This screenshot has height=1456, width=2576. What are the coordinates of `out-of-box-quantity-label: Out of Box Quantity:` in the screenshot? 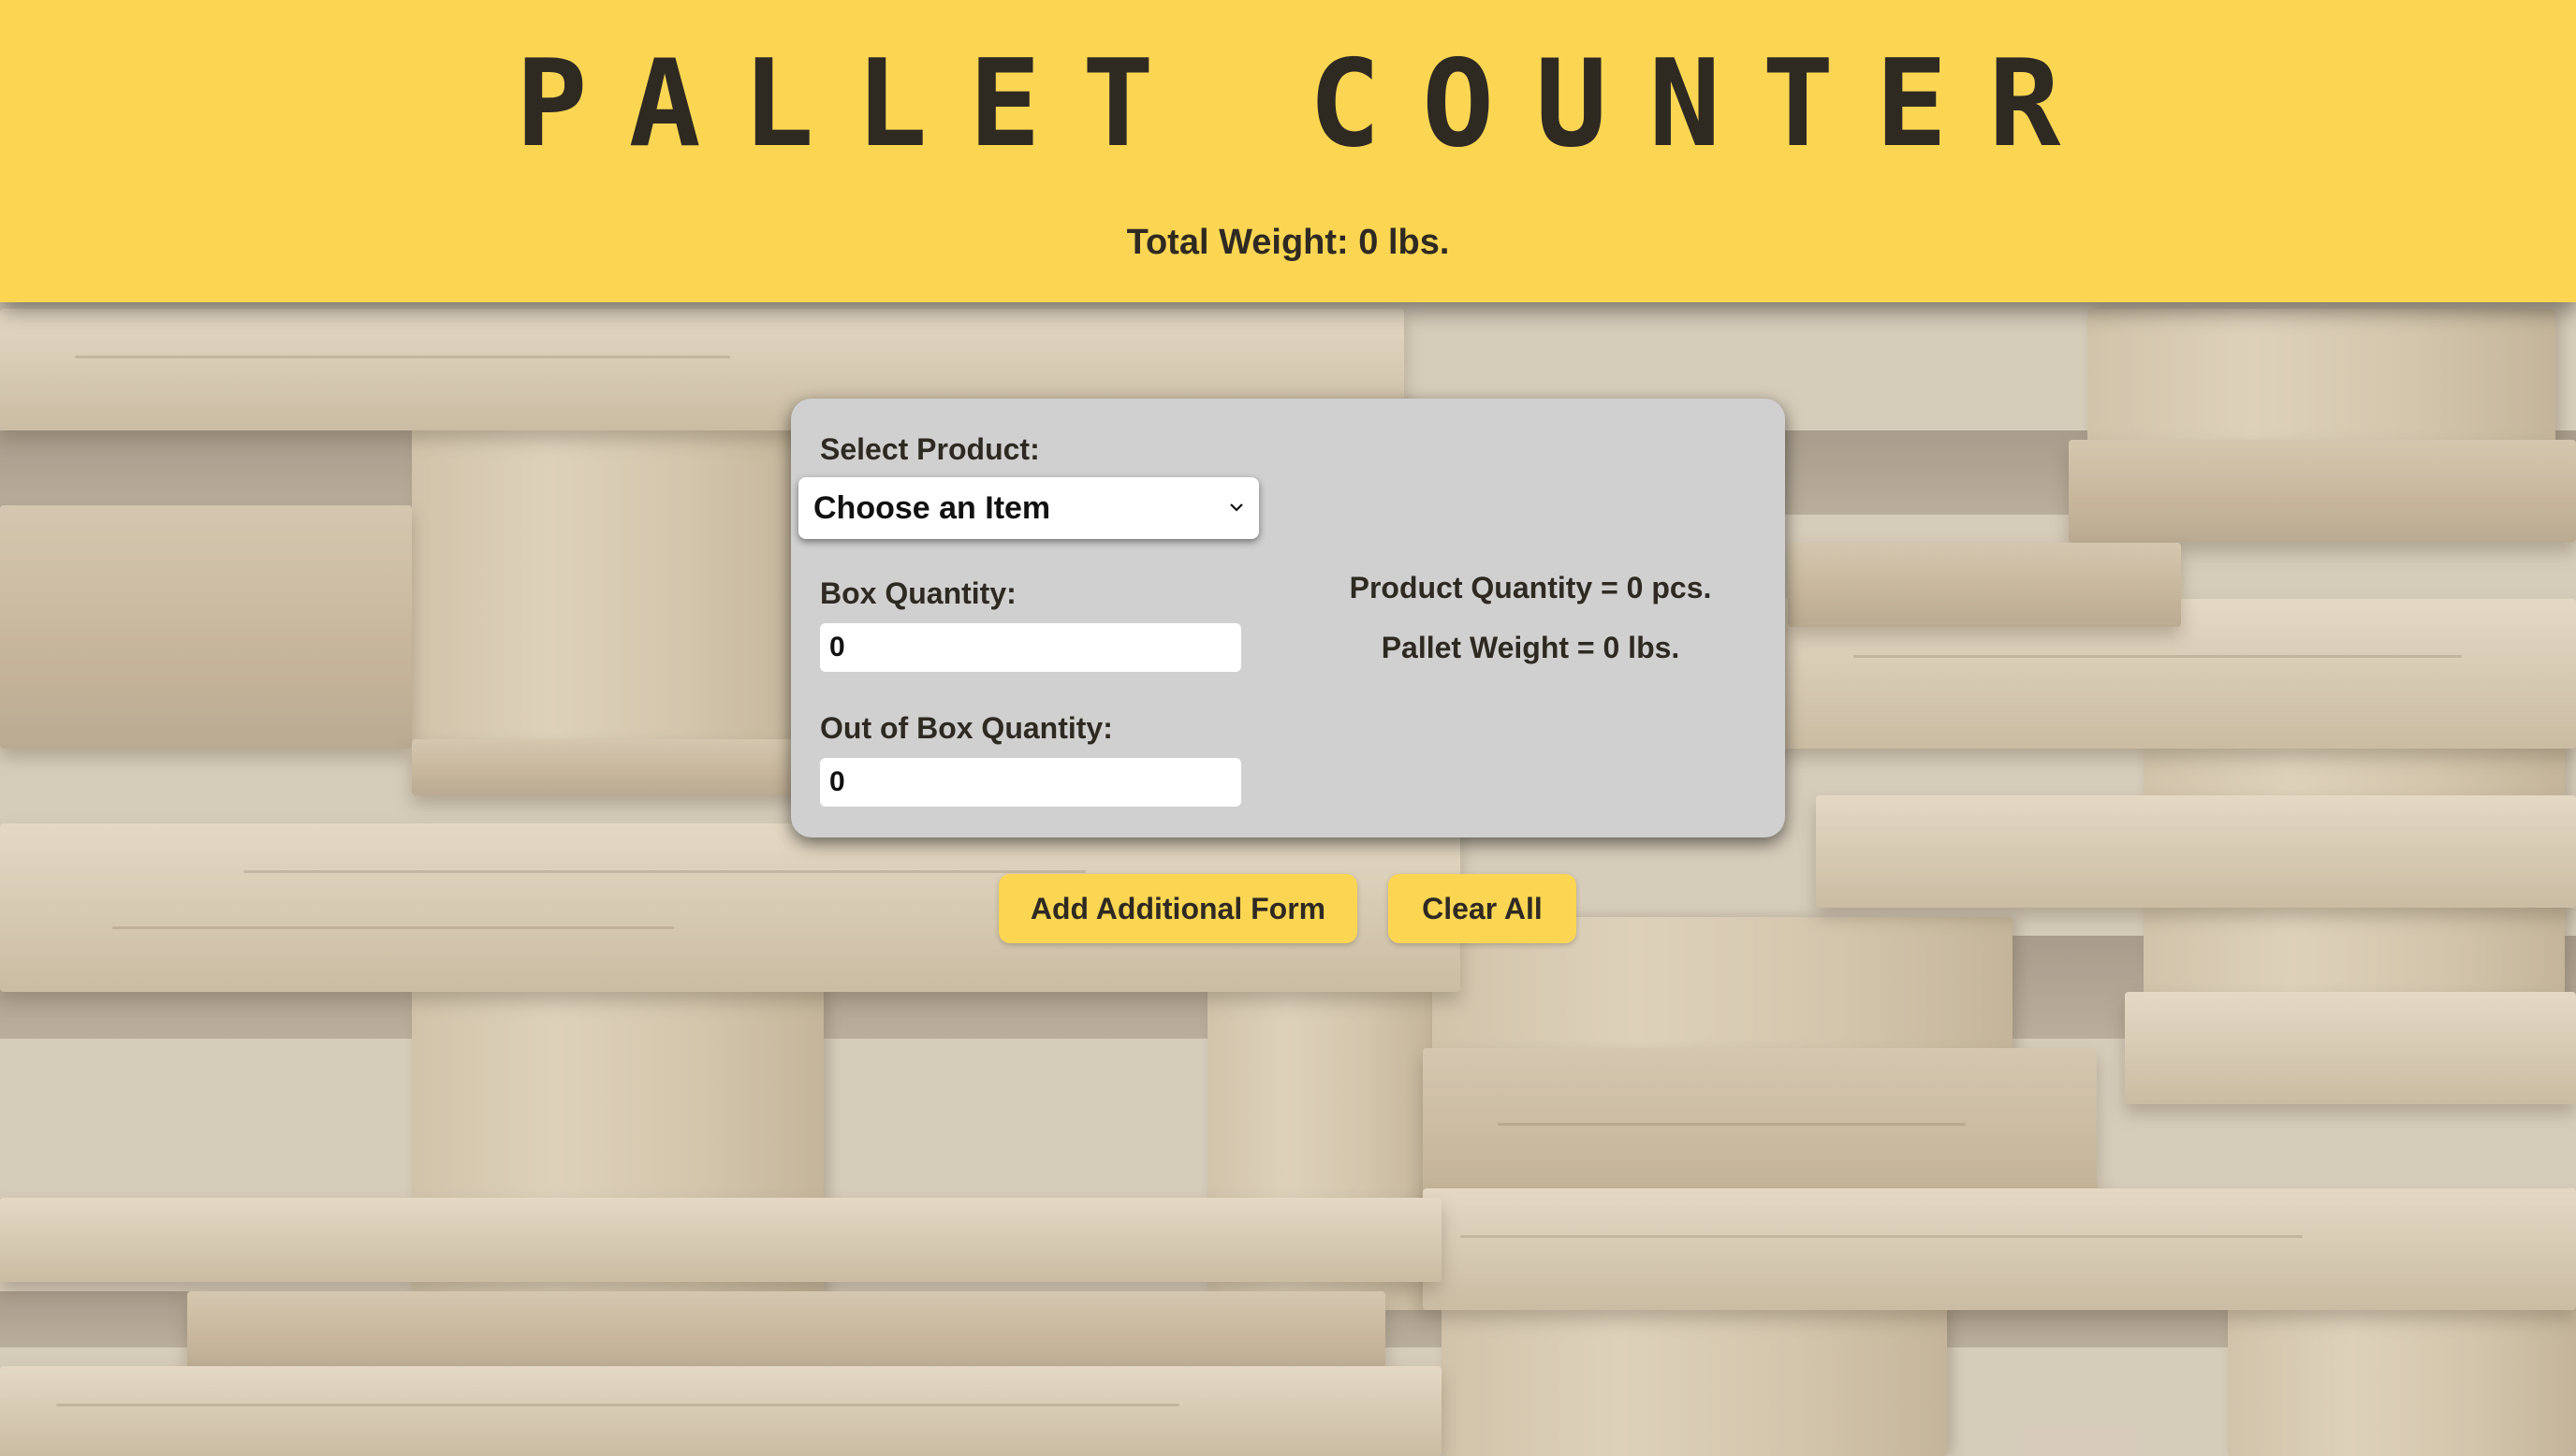 It's located at (967, 728).